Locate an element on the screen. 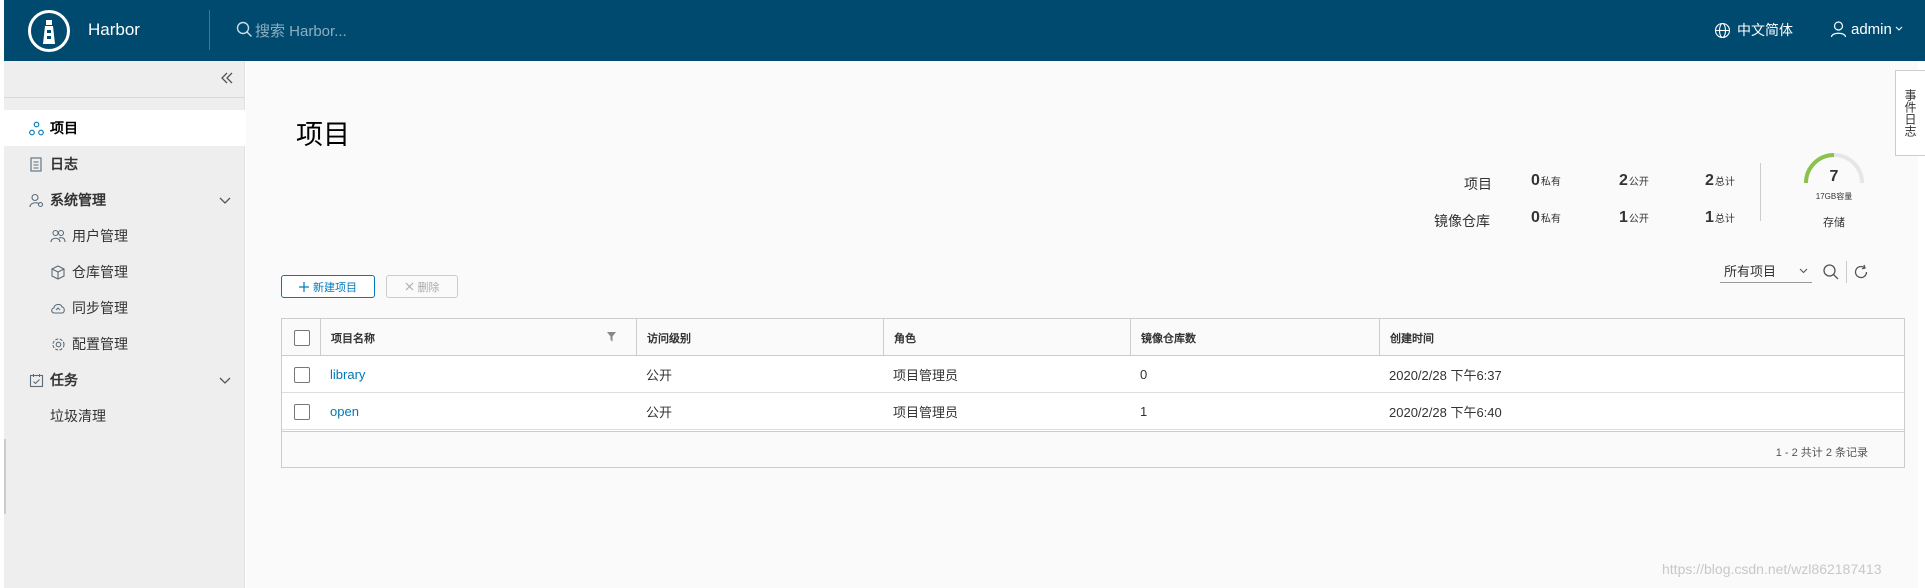  sidebar-item-label: 用户管理 is located at coordinates (100, 236).